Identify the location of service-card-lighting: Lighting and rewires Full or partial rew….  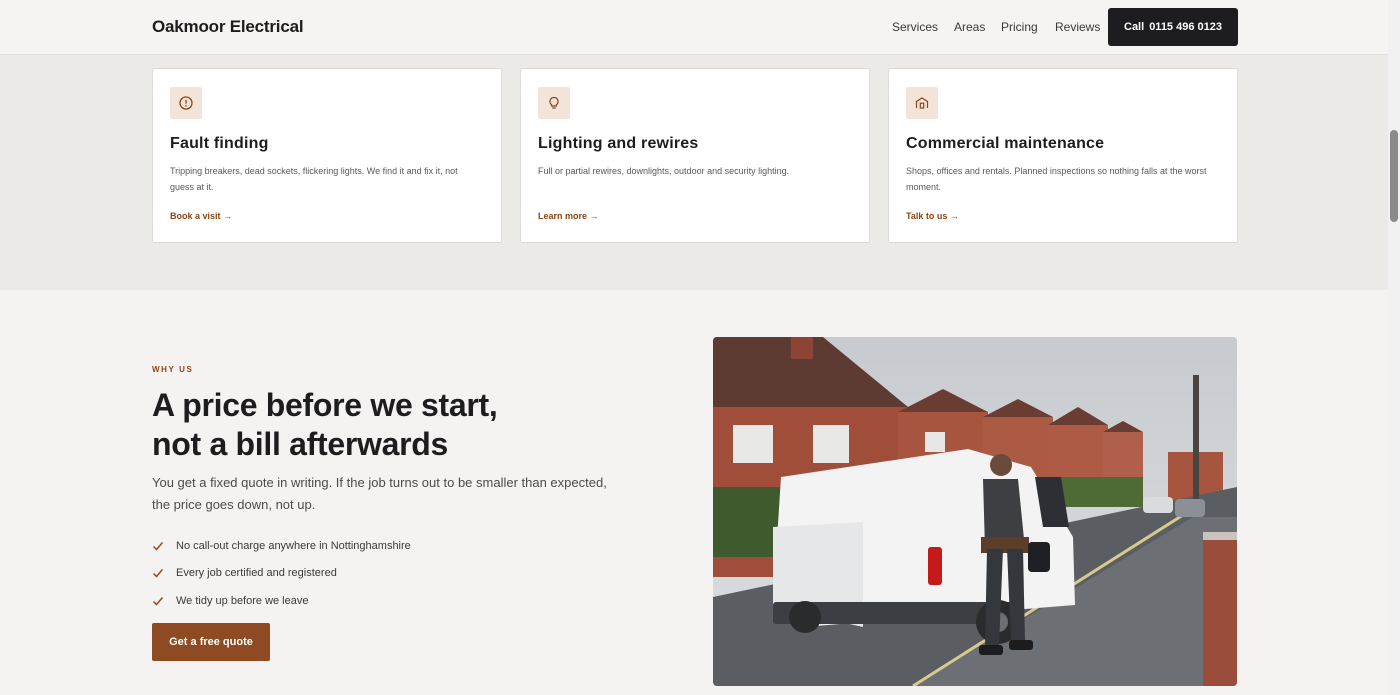
(695, 155).